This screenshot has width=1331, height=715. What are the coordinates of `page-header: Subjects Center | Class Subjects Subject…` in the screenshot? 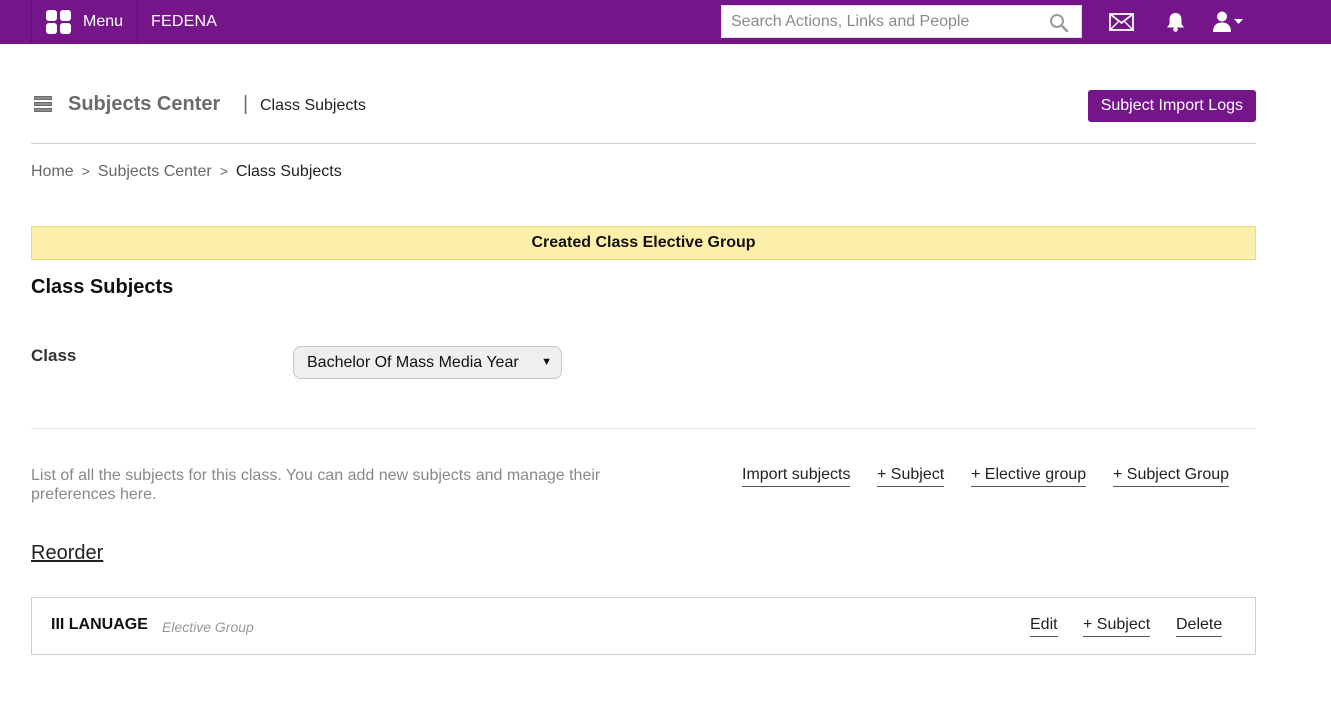 It's located at (643, 116).